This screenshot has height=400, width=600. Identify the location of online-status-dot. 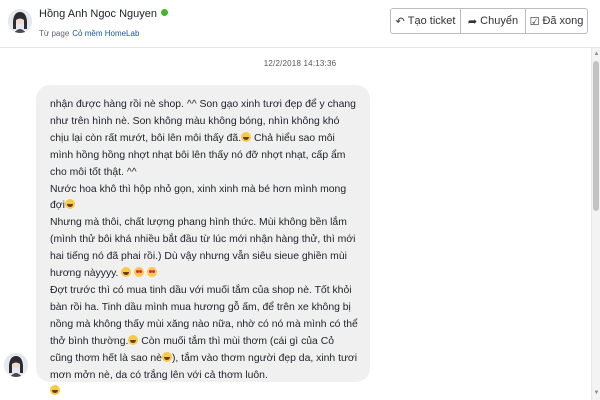
(165, 12).